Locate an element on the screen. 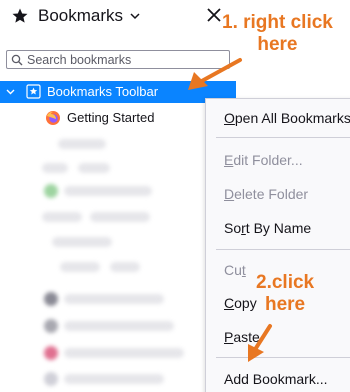 This screenshot has height=392, width=350. menu-item-sort-by-name: Sort By Name is located at coordinates (267, 228).